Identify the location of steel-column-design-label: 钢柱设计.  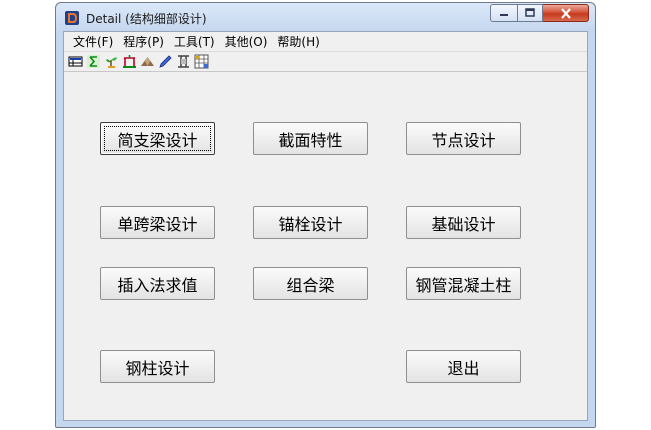
(157, 368).